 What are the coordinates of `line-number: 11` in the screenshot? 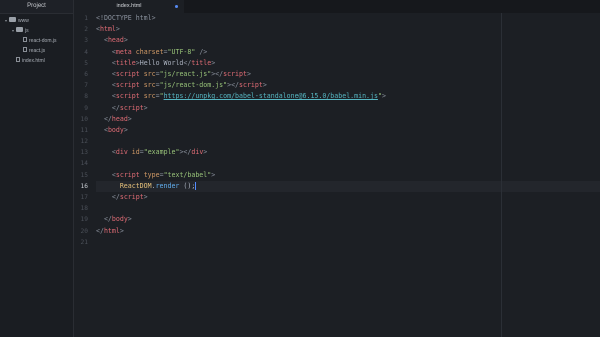 It's located at (84, 130).